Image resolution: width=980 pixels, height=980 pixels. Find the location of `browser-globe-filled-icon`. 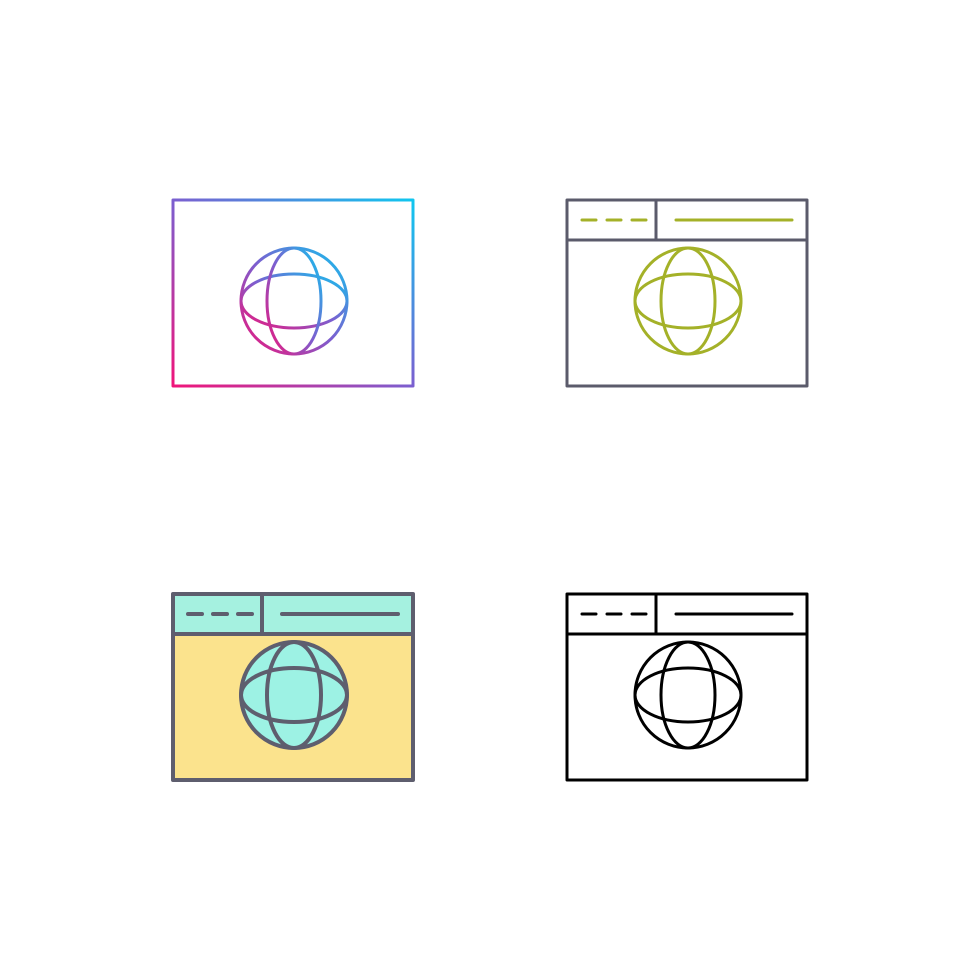

browser-globe-filled-icon is located at coordinates (293, 687).